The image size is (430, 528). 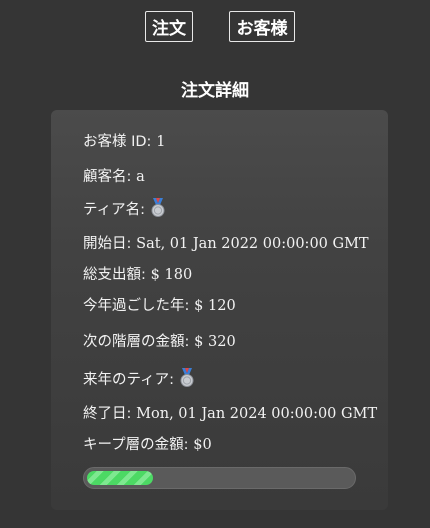 I want to click on spent-this-year-label: 今年過ごした年:, so click(x=136, y=306).